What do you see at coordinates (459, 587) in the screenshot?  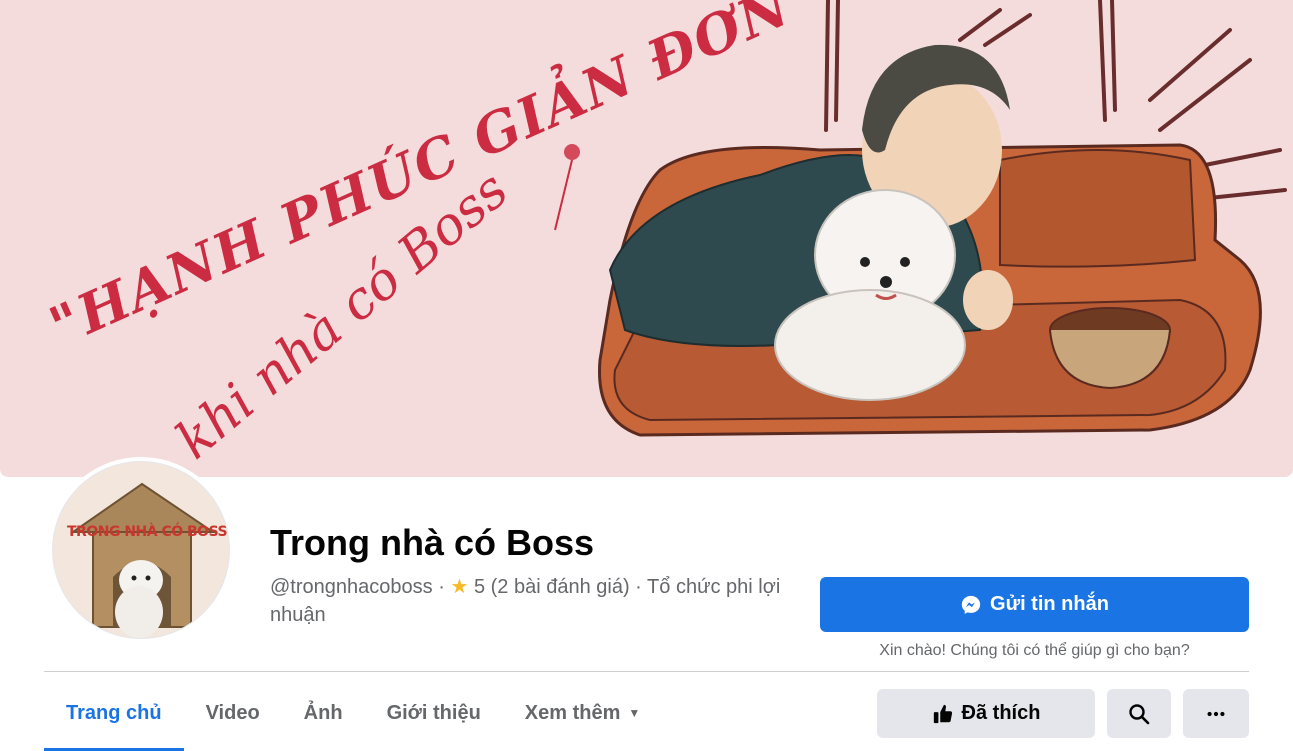 I see `star-icon: ★` at bounding box center [459, 587].